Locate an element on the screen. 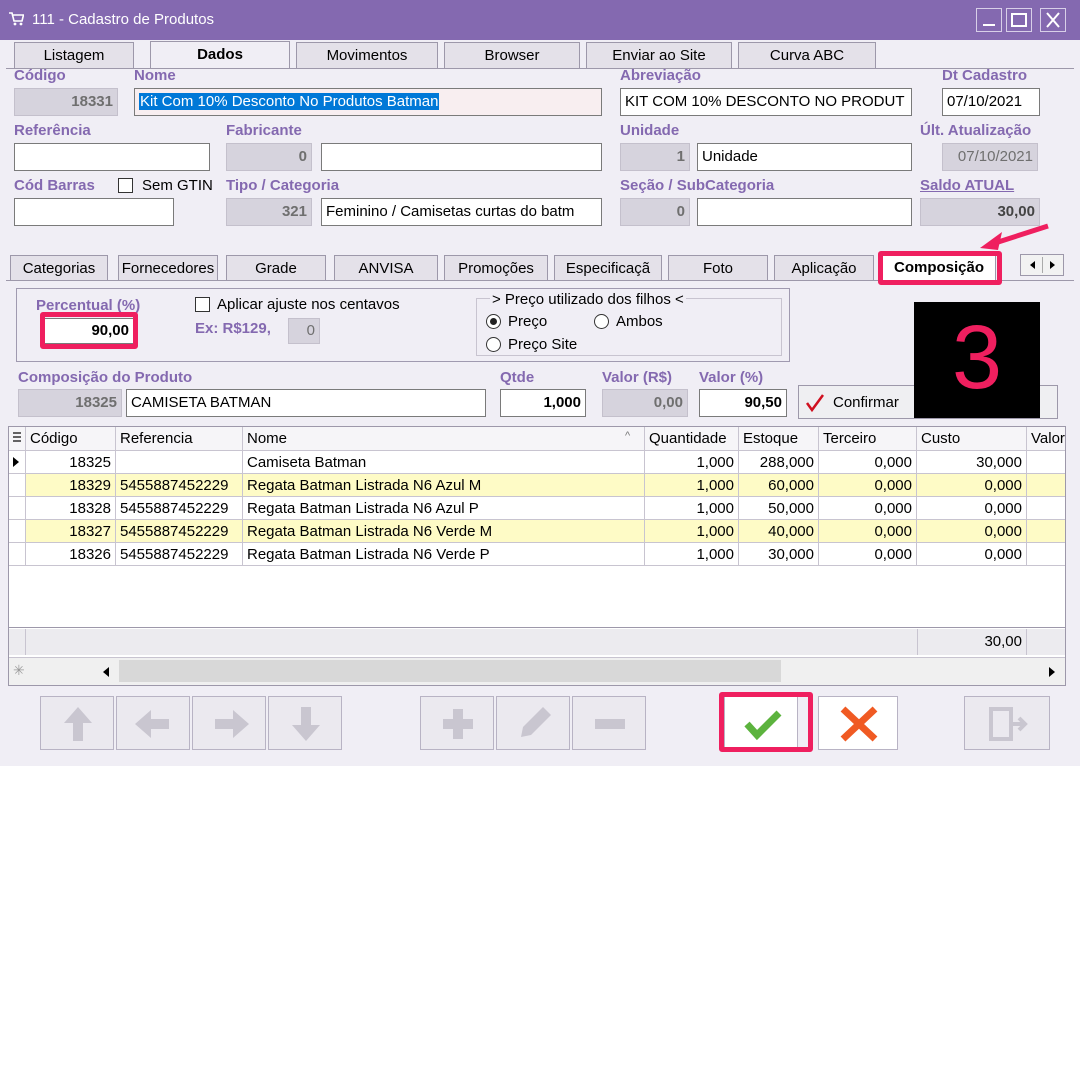 This screenshot has width=1080, height=1080. scroll-left-icon is located at coordinates (106, 672).